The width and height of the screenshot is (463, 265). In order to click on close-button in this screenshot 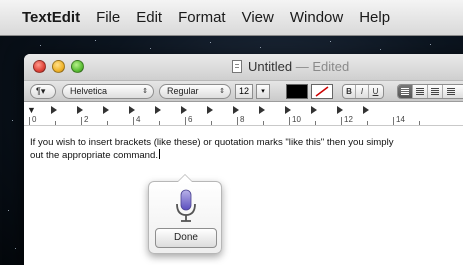, I will do `click(39, 66)`.